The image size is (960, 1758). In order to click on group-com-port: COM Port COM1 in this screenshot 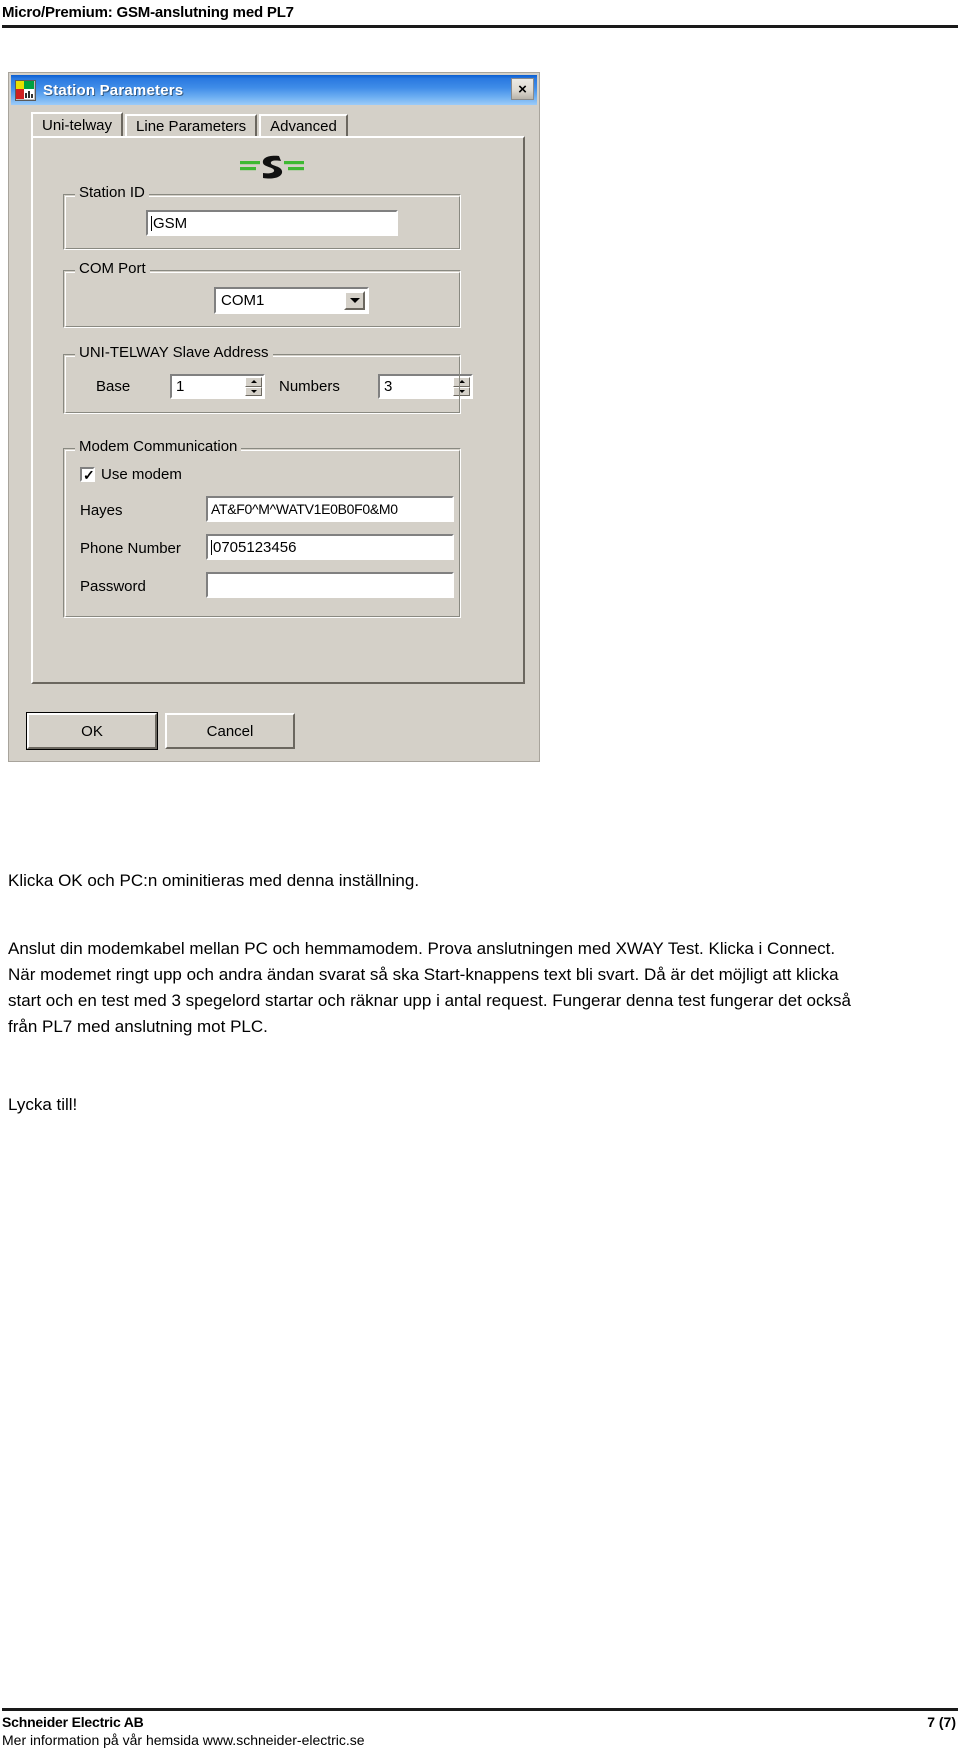, I will do `click(262, 294)`.